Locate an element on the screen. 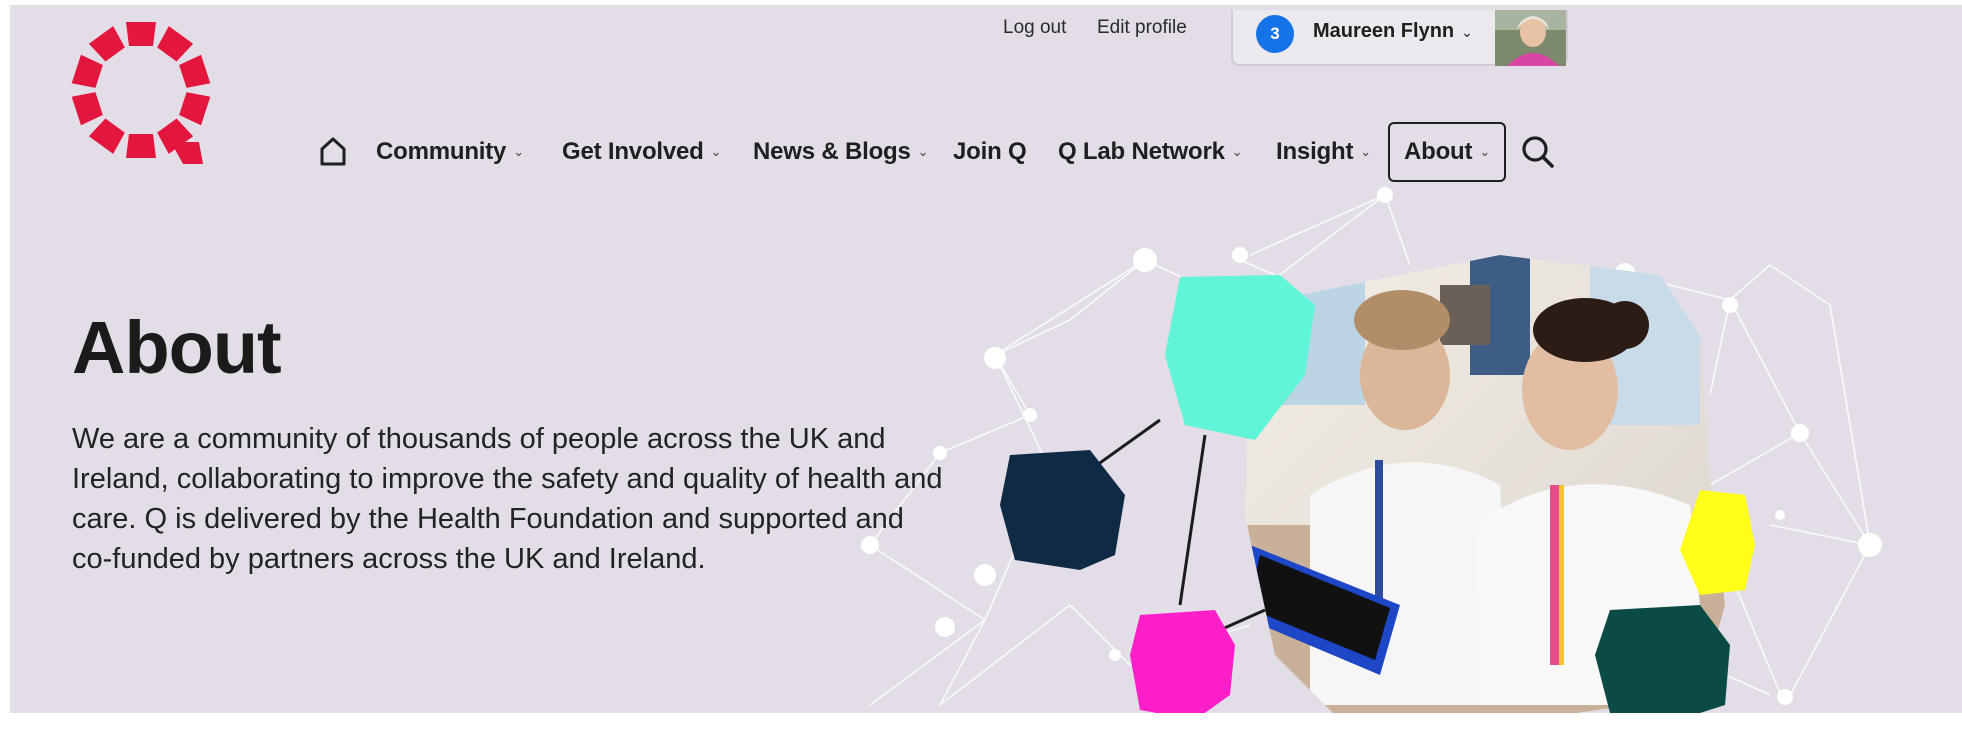 The image size is (1962, 739). nav-item-label: Q Lab Network is located at coordinates (1141, 151).